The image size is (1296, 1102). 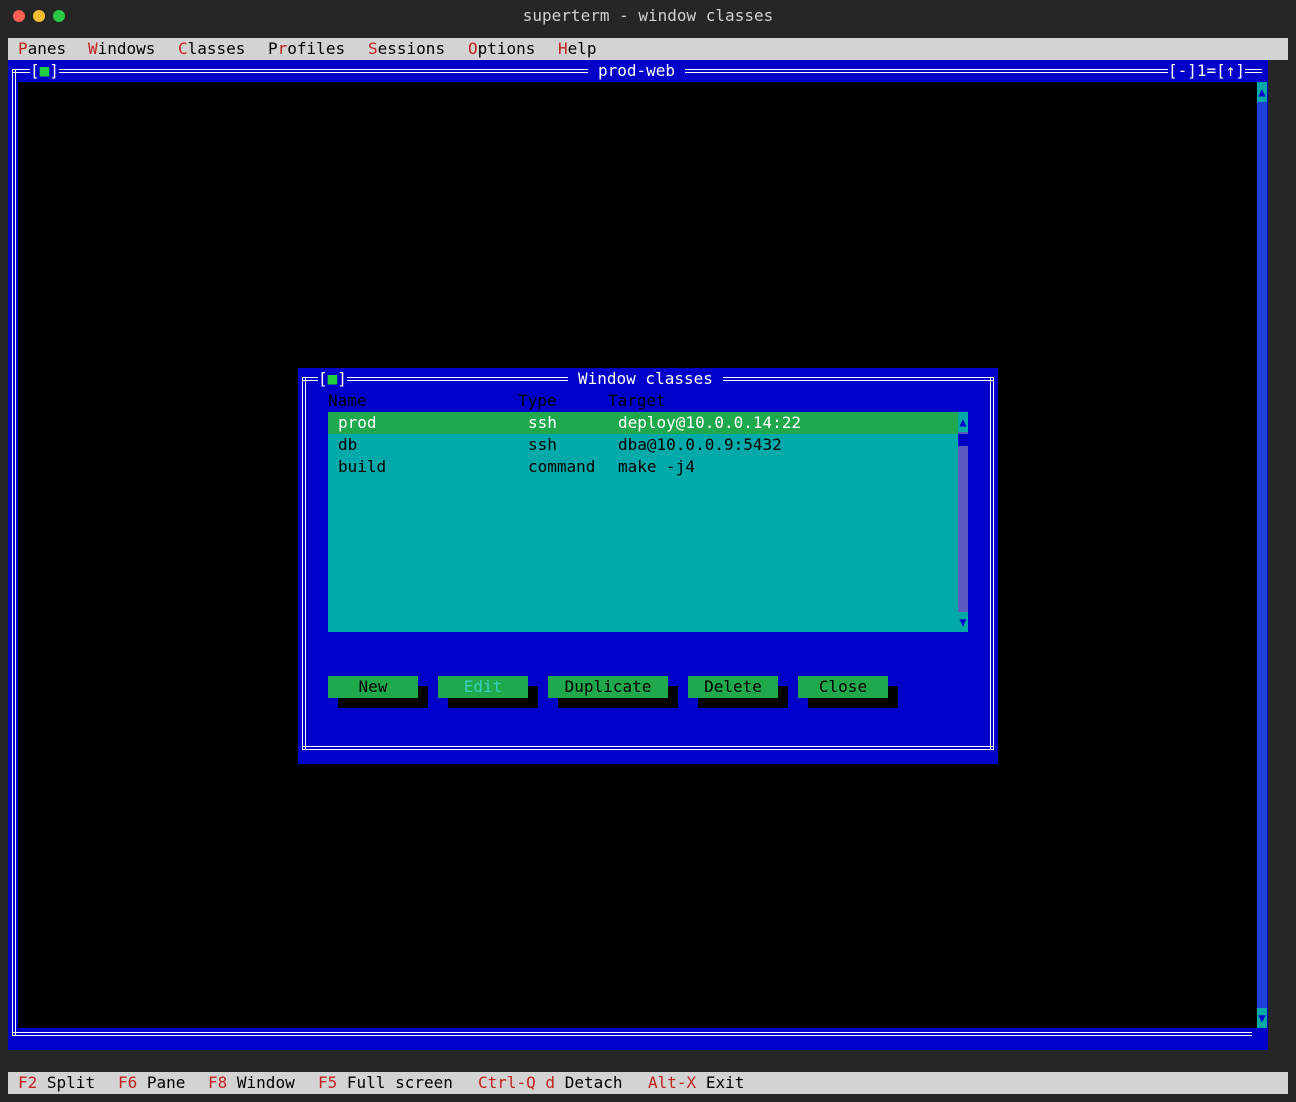 I want to click on title-bar: superterm - window classes, so click(x=648, y=16).